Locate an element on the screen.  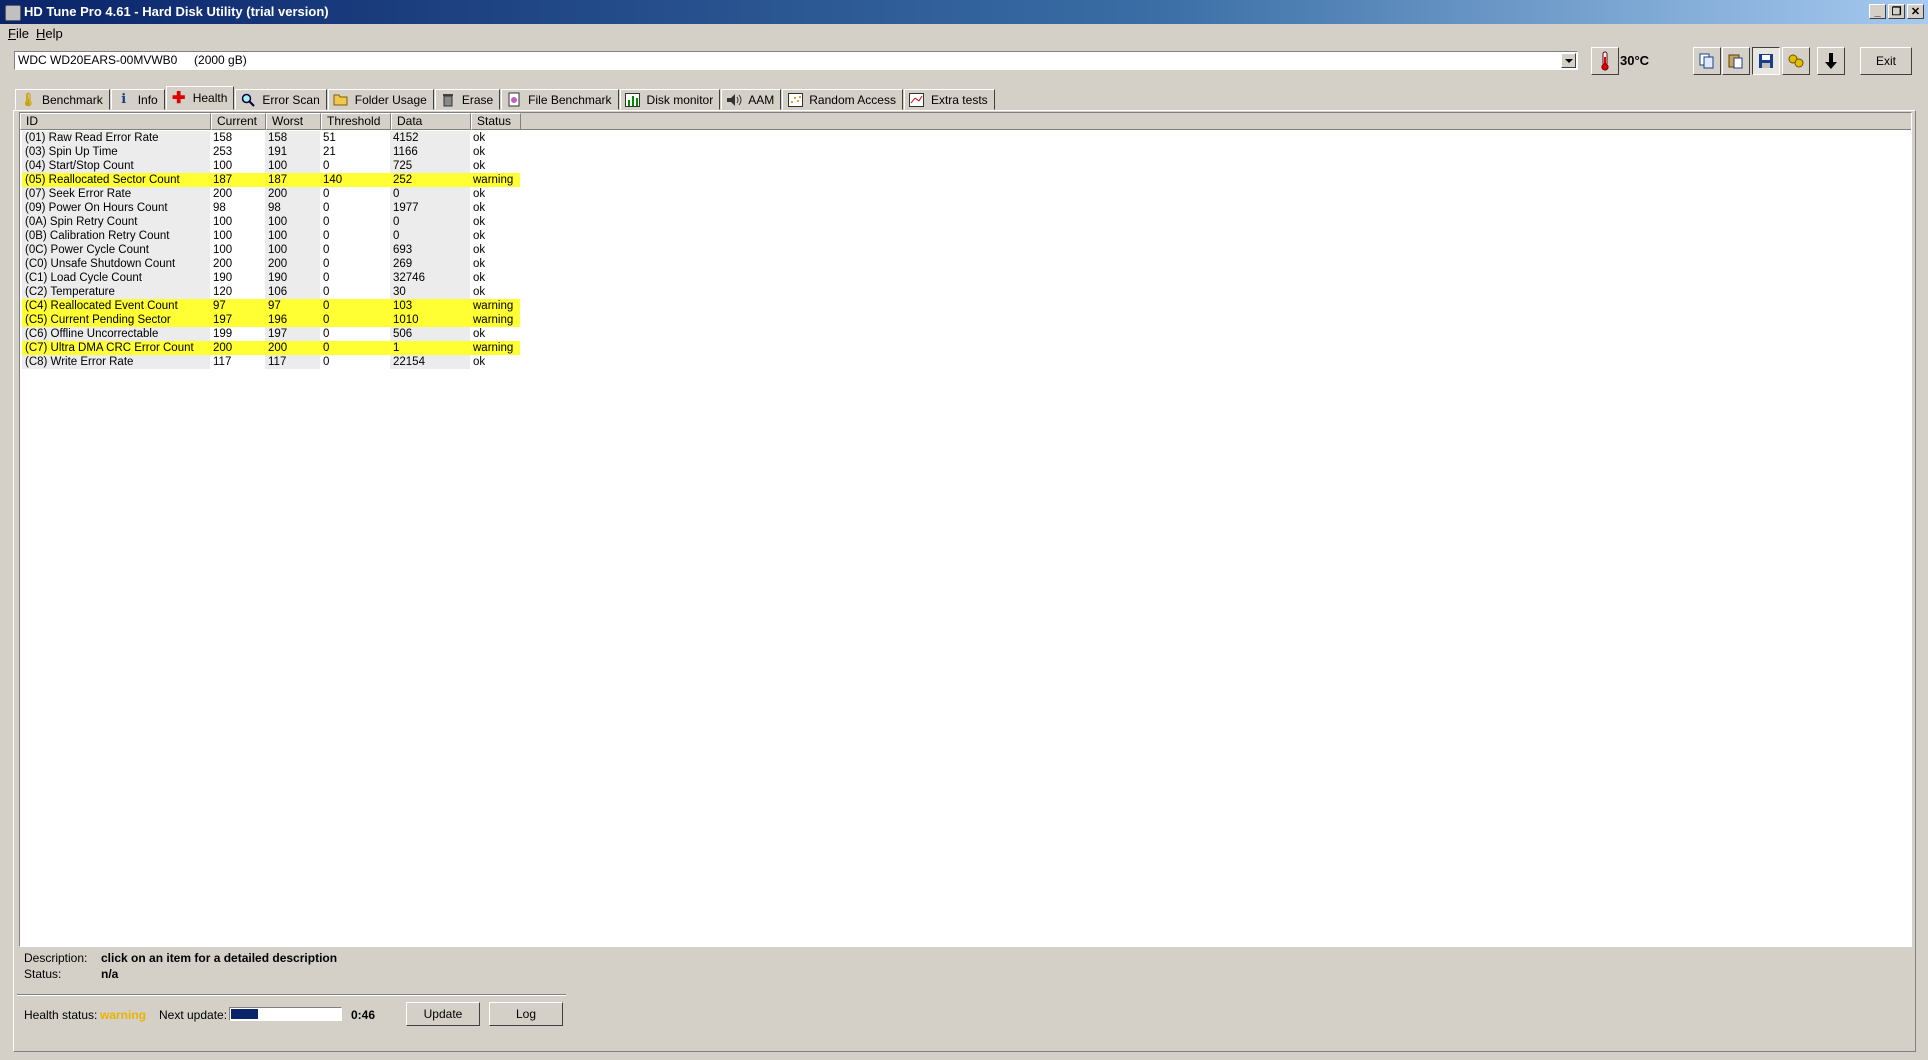
update-button: Update is located at coordinates (443, 1014).